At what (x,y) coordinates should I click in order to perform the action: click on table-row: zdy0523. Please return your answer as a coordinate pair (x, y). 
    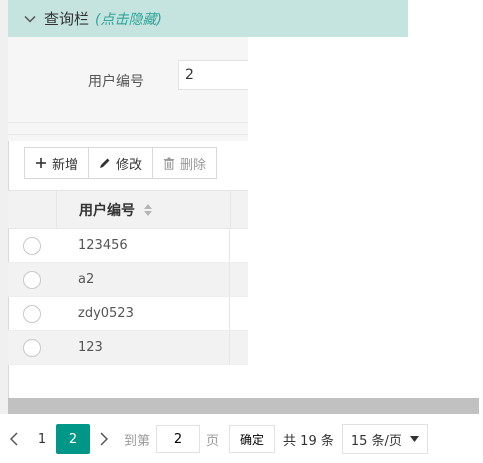
    Looking at the image, I should click on (128, 314).